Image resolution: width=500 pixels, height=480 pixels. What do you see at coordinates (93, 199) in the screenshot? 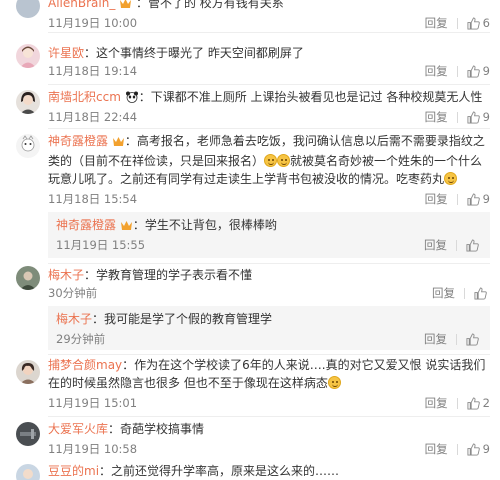
I see `comment-time: 11月18日 15:54` at bounding box center [93, 199].